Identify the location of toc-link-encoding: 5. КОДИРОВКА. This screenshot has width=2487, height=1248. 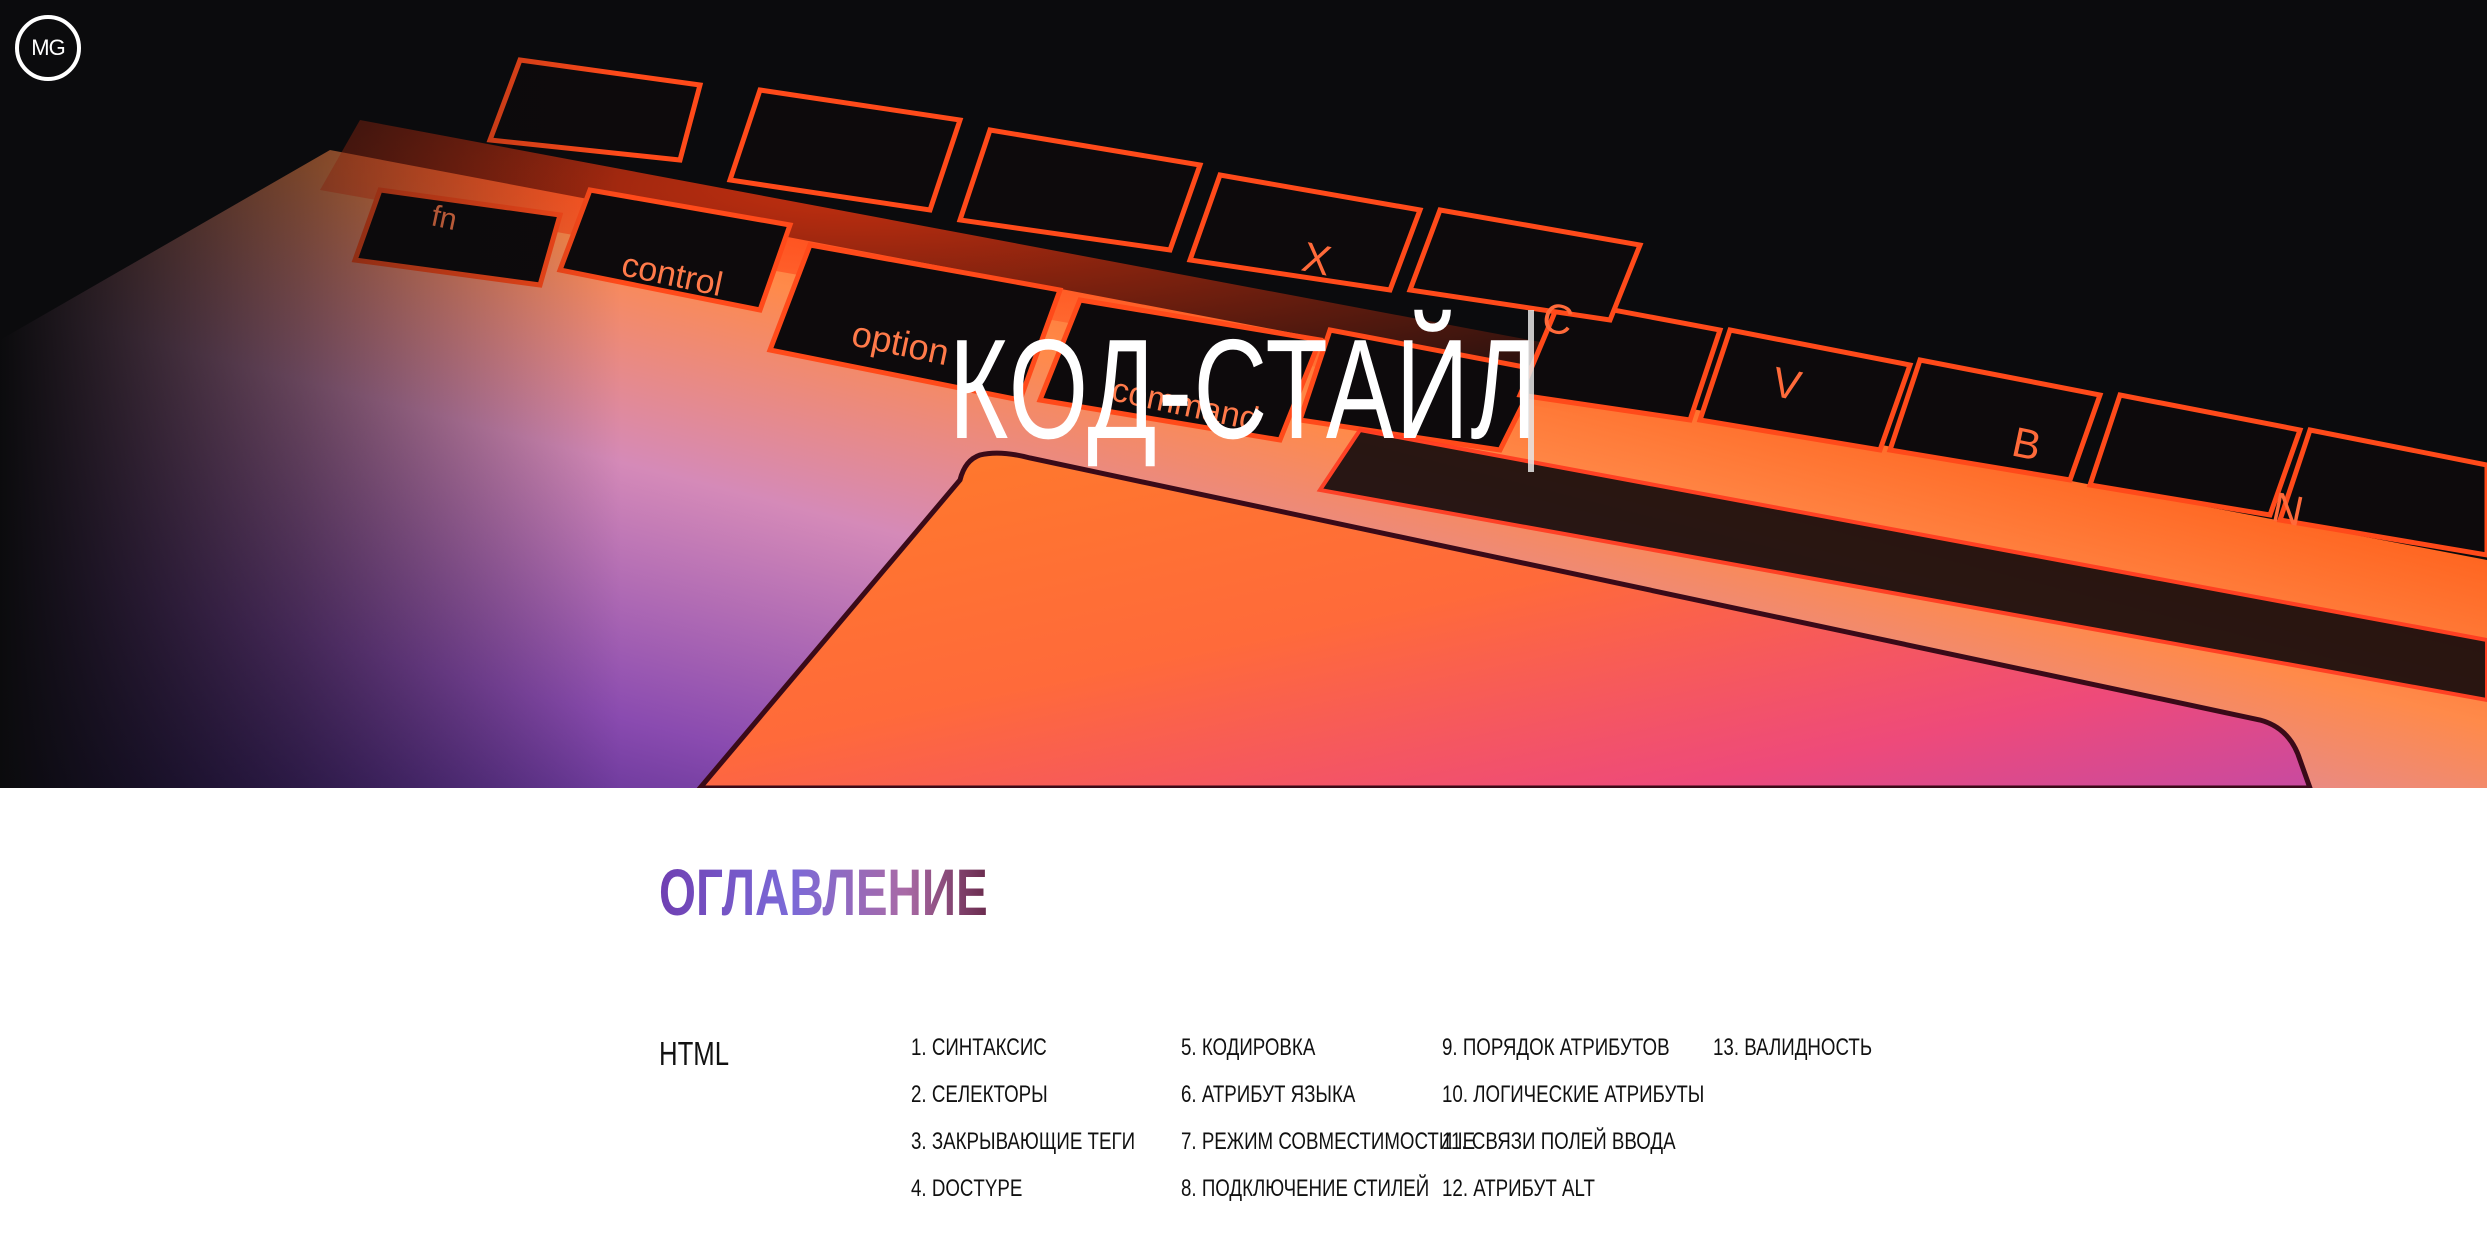
(1328, 1053).